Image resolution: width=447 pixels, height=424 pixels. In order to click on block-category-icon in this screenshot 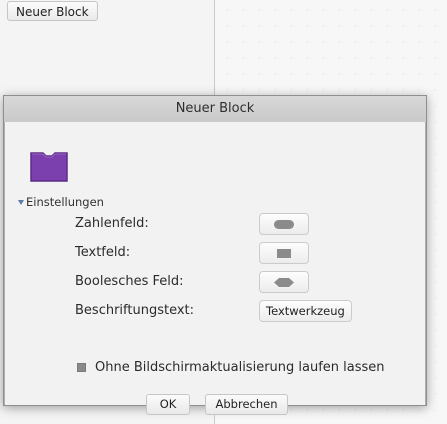, I will do `click(49, 167)`.